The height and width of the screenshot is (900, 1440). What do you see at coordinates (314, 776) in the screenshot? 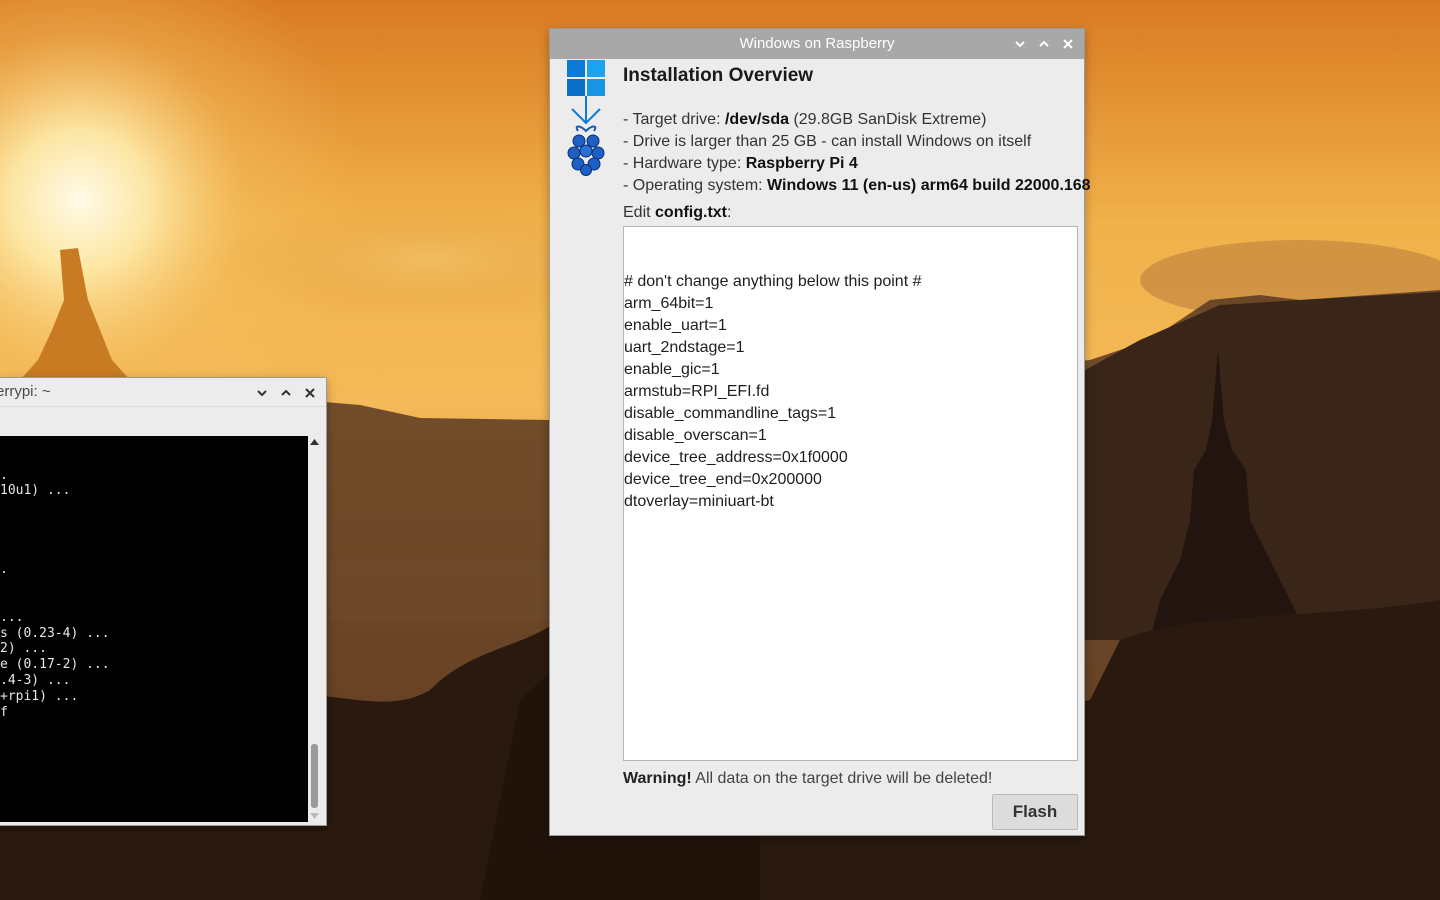
I see `scrollbar-thumb` at bounding box center [314, 776].